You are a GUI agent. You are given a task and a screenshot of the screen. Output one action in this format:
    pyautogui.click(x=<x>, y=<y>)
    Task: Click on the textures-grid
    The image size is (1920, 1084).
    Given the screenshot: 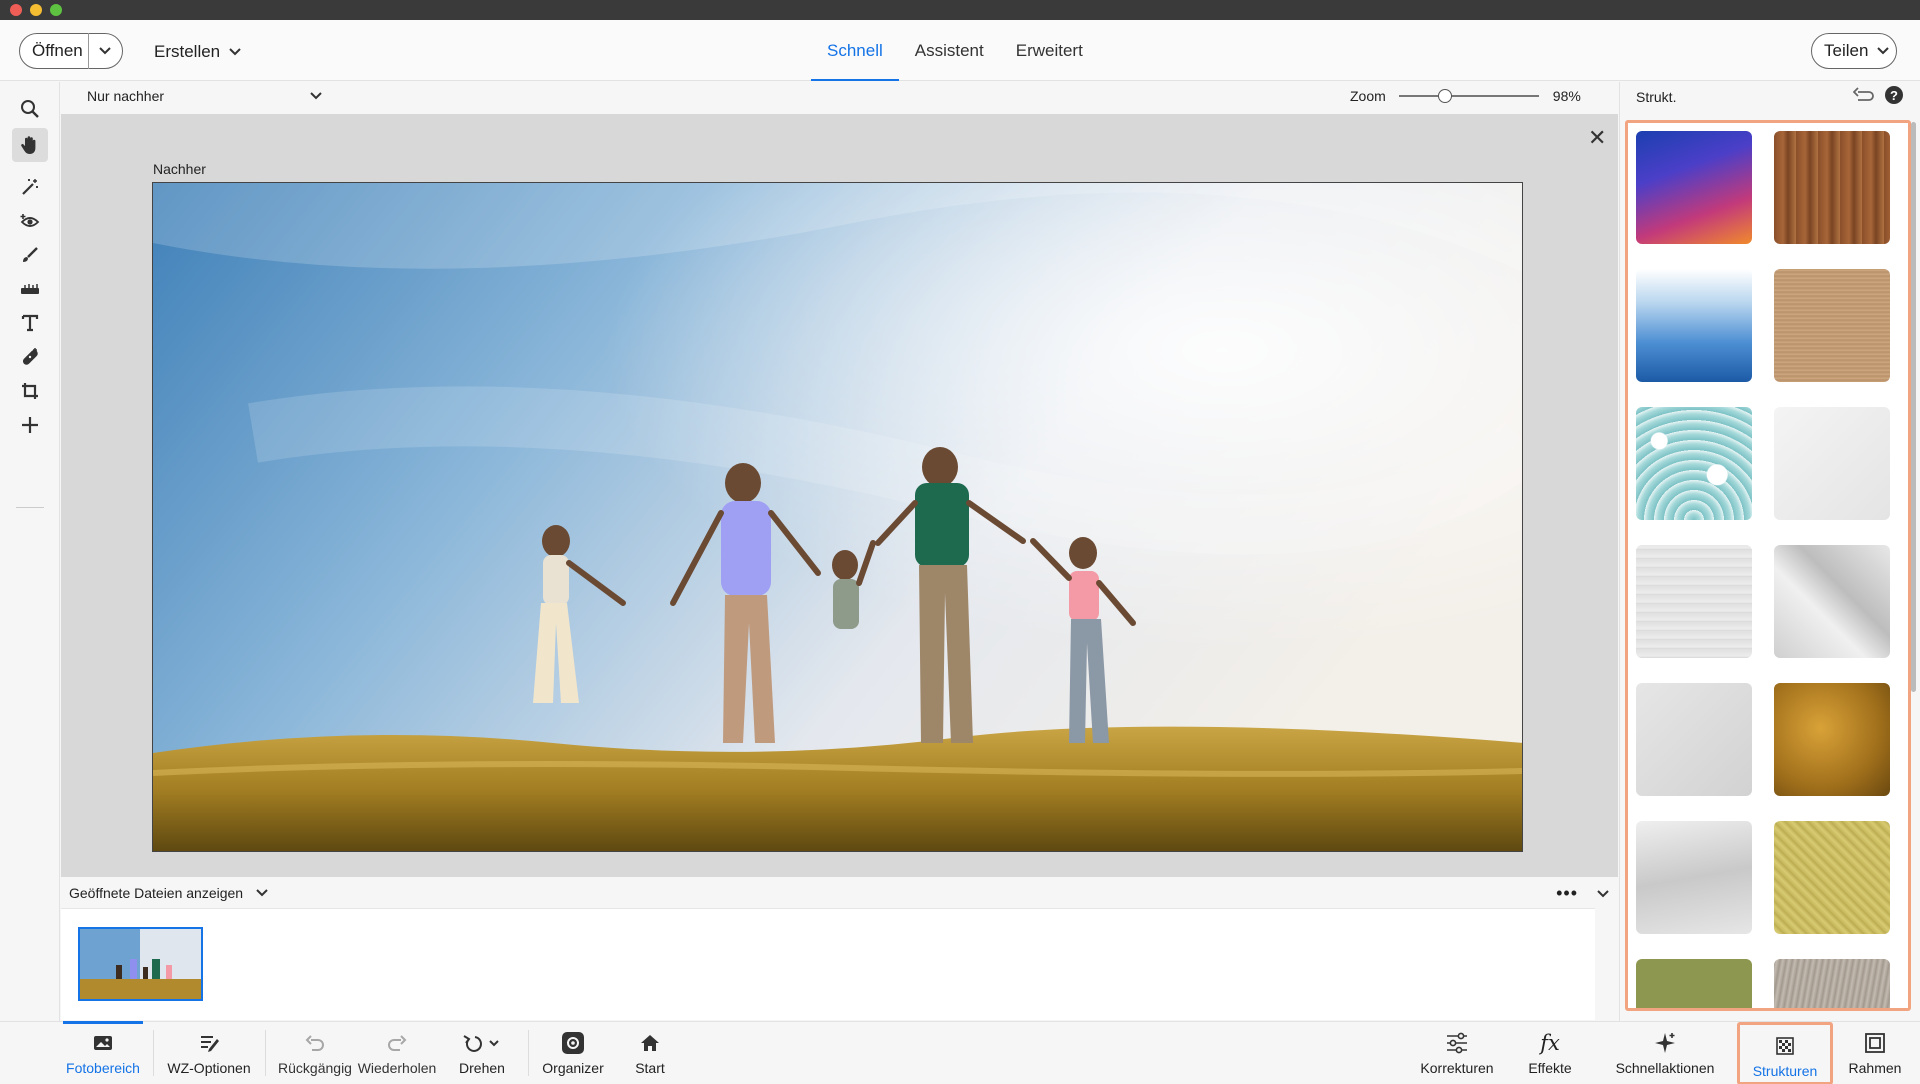 What is the action you would take?
    pyautogui.click(x=1768, y=565)
    